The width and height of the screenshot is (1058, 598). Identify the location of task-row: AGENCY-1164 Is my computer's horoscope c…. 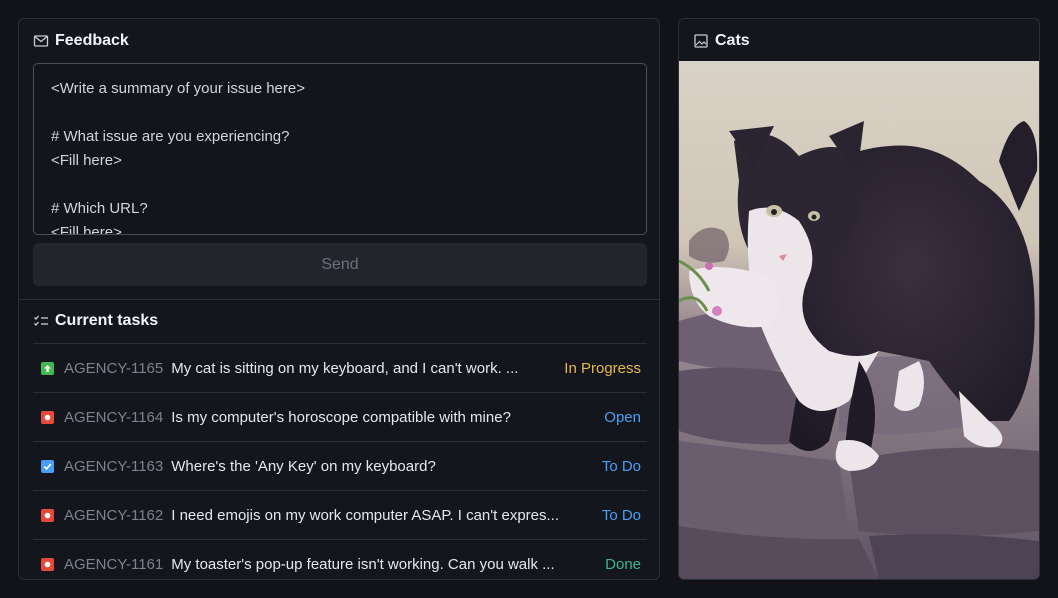
(340, 416).